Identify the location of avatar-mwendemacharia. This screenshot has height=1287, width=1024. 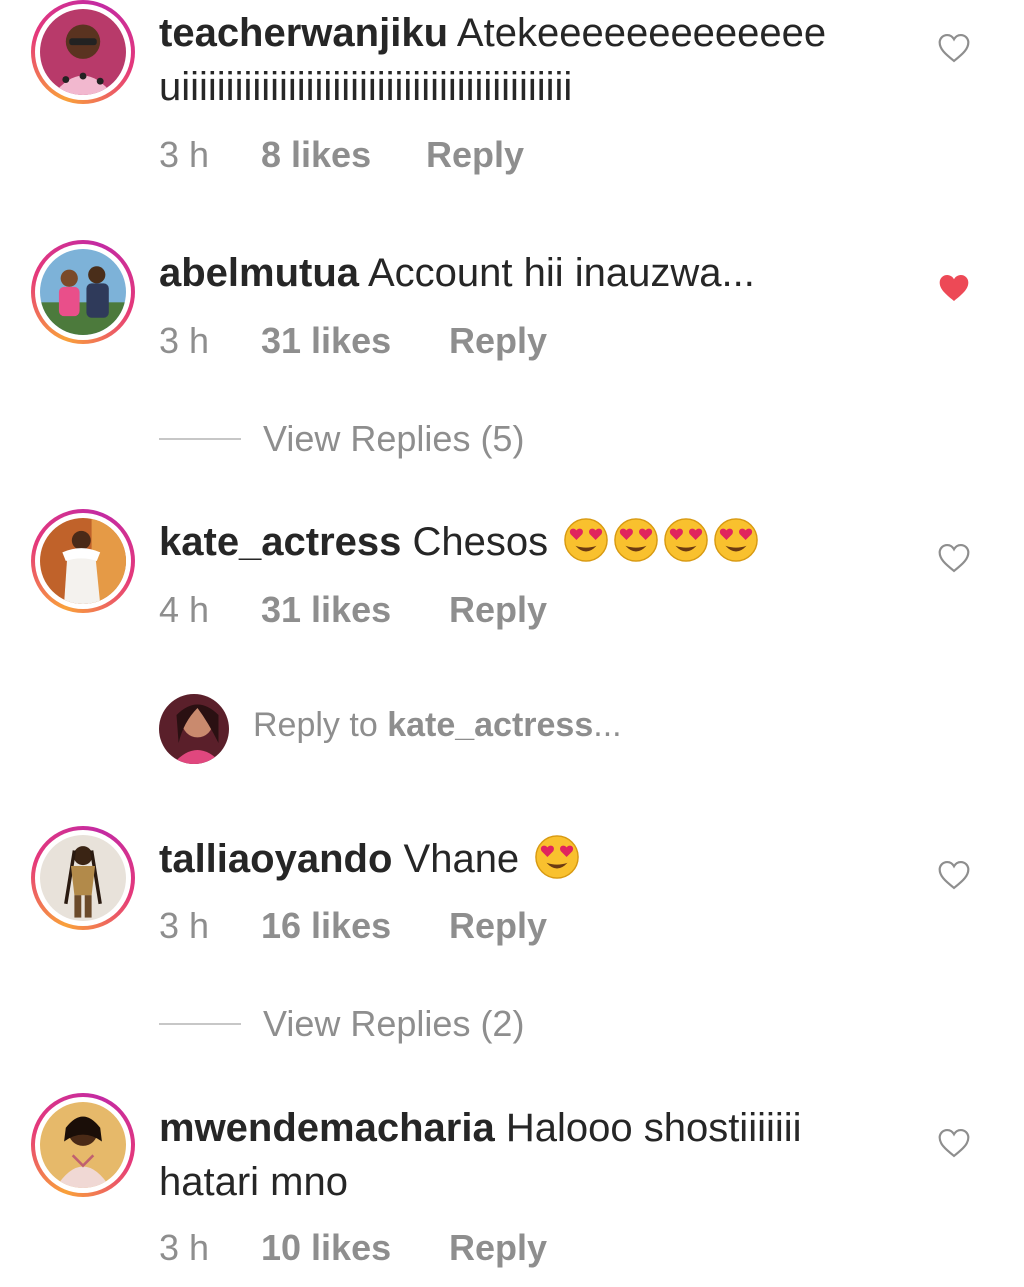
(83, 1145).